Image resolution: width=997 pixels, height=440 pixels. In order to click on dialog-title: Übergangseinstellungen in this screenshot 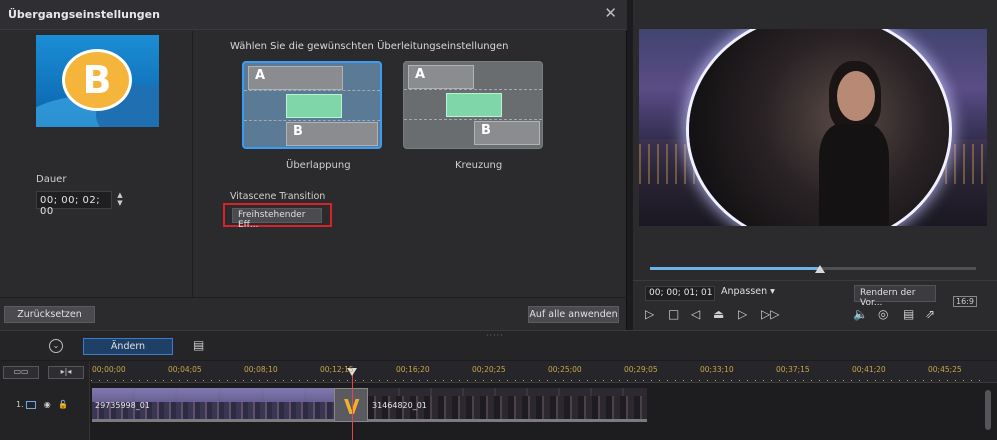, I will do `click(84, 14)`.